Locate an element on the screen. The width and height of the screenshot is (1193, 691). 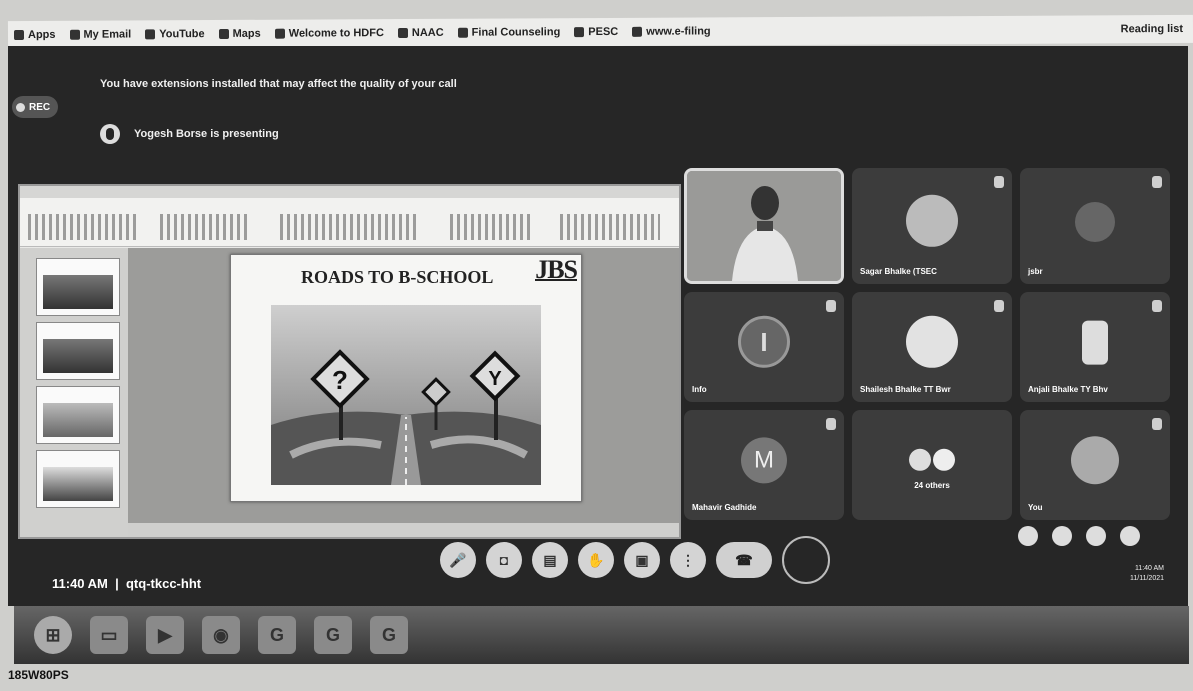
bookmark-item: NAAC is located at coordinates (420, 32).